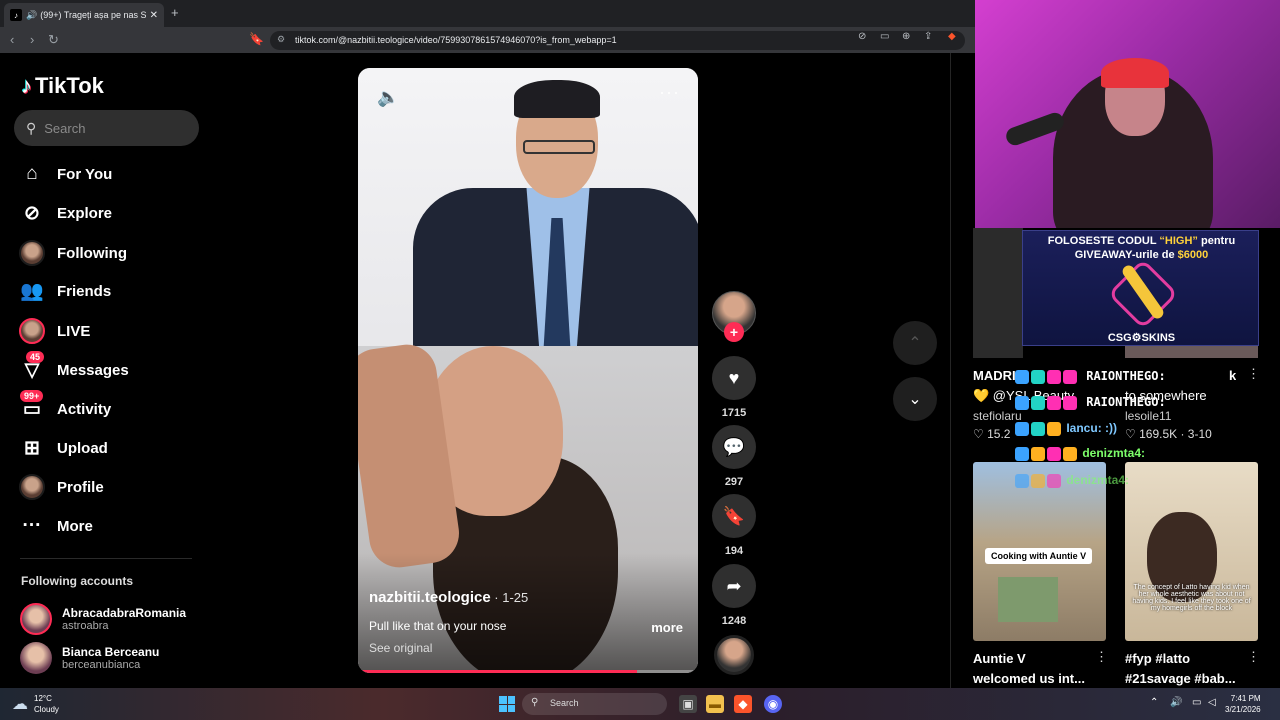 The width and height of the screenshot is (1280, 720). What do you see at coordinates (1232, 375) in the screenshot?
I see `grid-item-title: k` at bounding box center [1232, 375].